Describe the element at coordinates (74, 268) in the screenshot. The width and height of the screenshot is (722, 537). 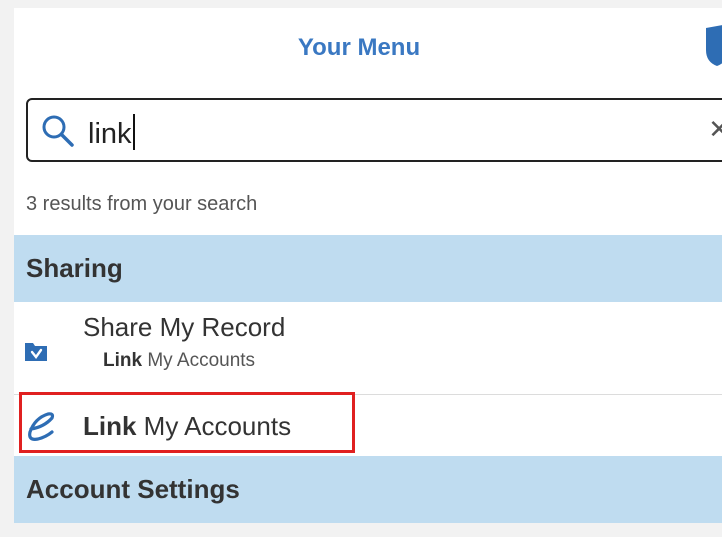
I see `section-title: Sharing` at that location.